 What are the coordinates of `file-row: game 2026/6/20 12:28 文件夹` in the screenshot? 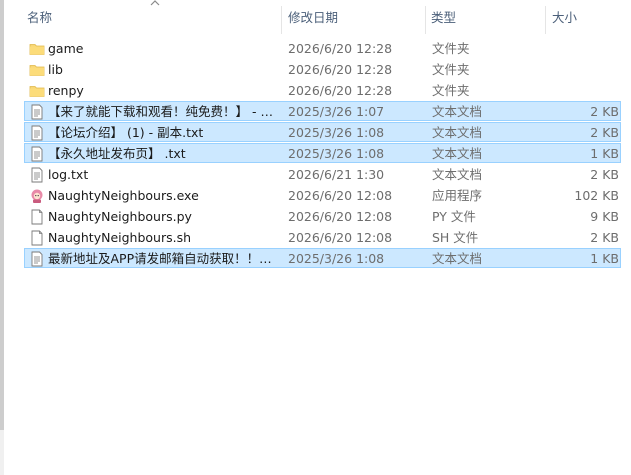 It's located at (322, 48).